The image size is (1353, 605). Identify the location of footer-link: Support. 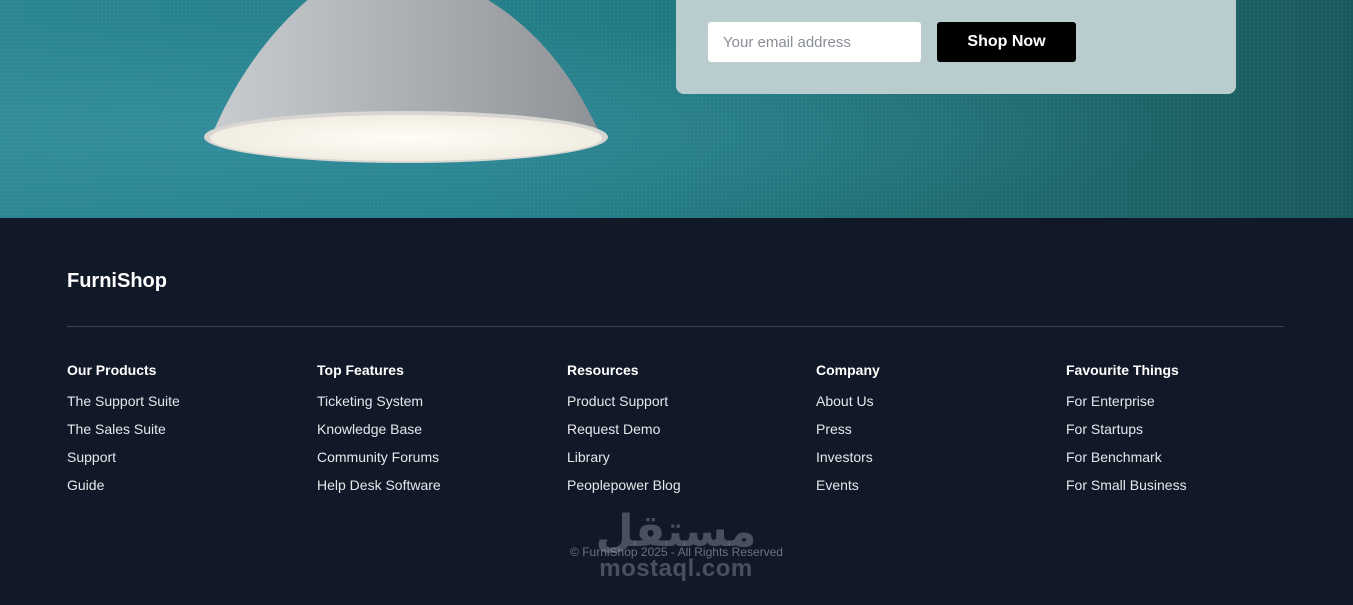
(182, 463).